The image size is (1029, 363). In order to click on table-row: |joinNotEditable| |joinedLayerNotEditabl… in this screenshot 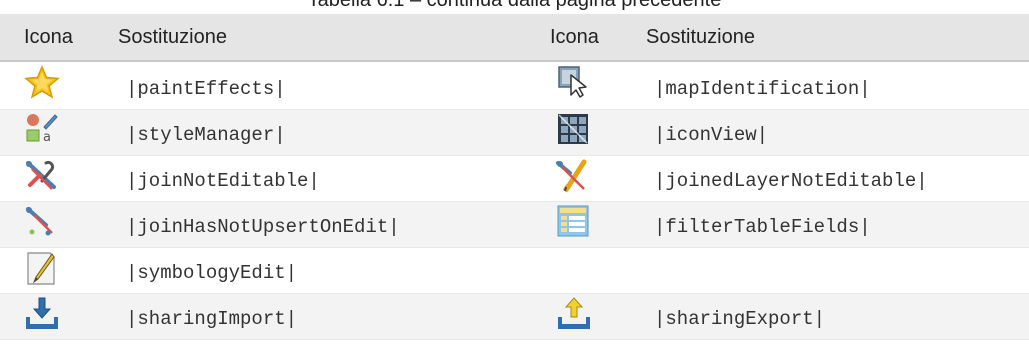, I will do `click(514, 178)`.